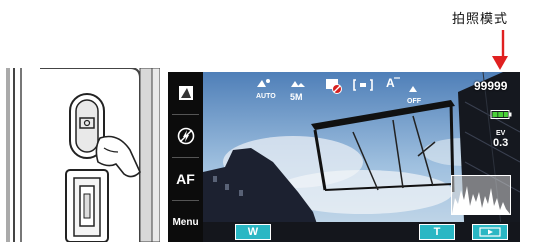 The width and height of the screenshot is (534, 242). I want to click on menu-button: Menu, so click(185, 221).